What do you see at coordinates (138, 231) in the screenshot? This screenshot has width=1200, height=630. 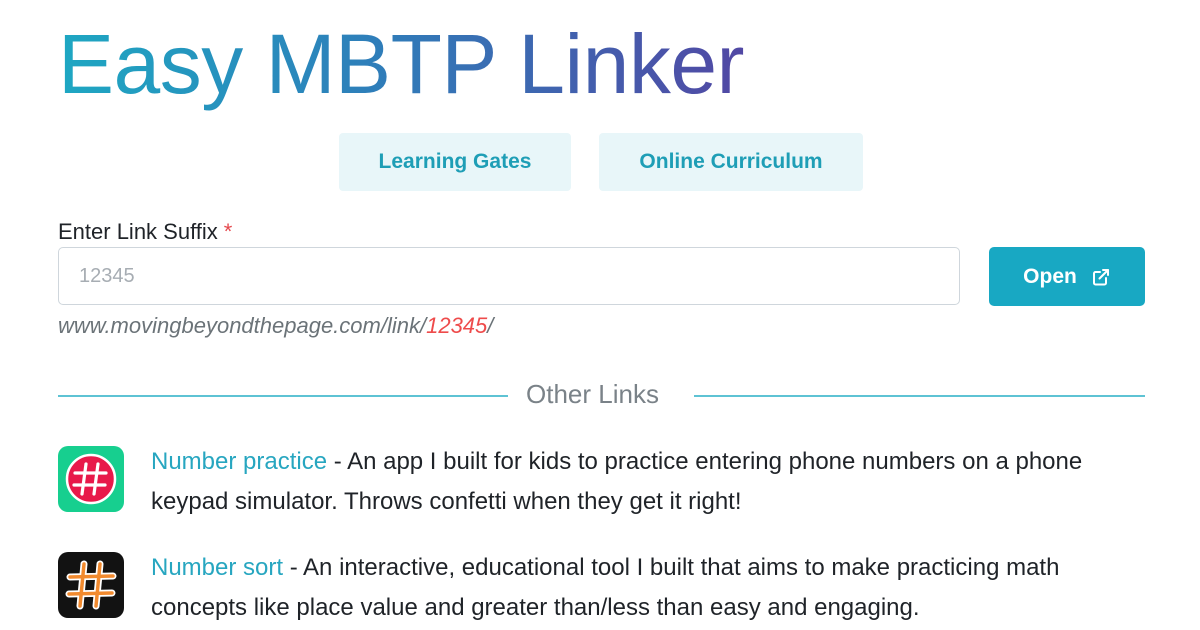 I see `link-suffix-label-text: Enter Link Suffix` at bounding box center [138, 231].